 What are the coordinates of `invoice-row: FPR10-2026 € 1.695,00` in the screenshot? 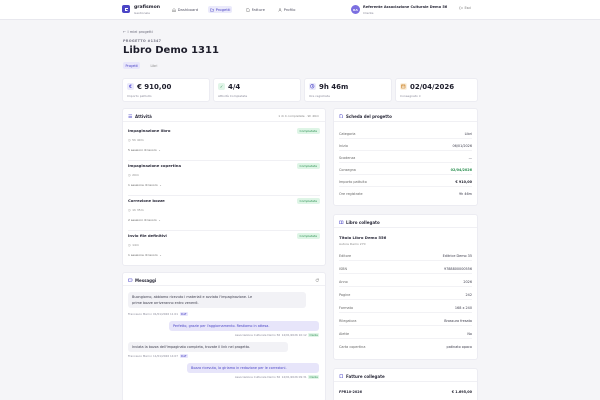 It's located at (405, 391).